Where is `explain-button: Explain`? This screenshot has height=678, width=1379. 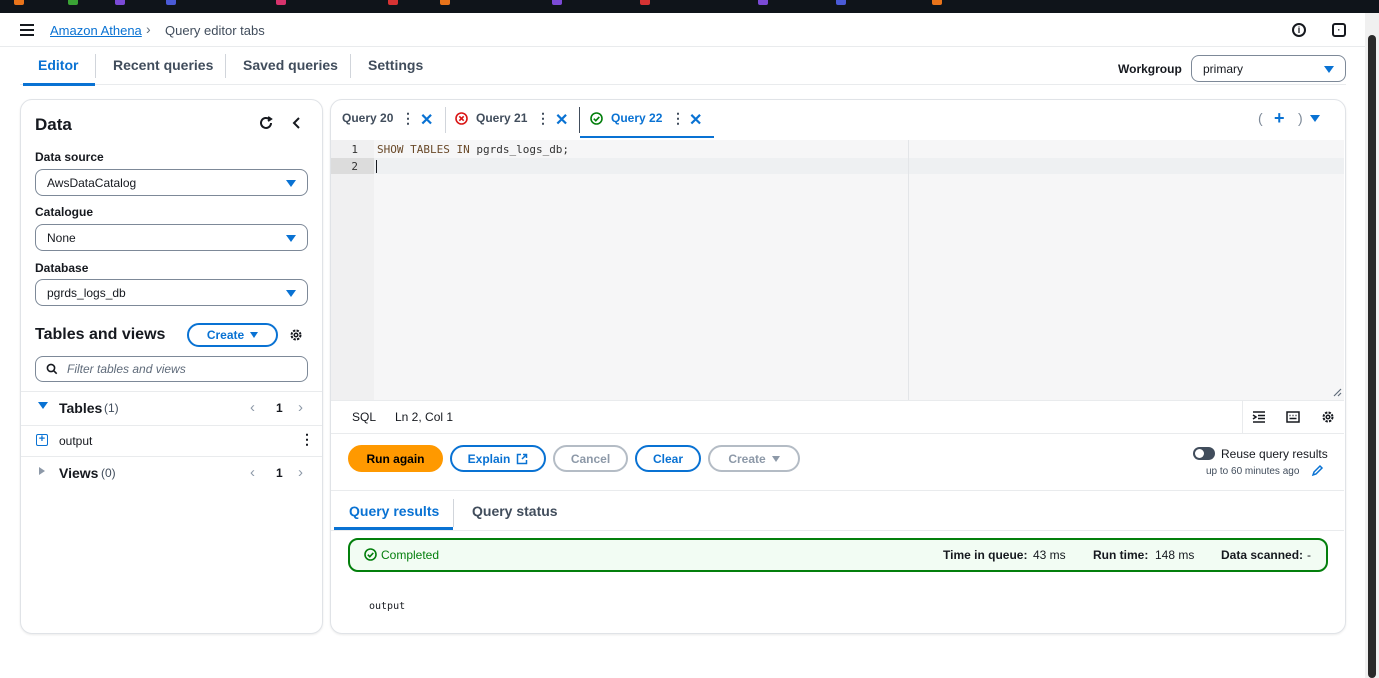 explain-button: Explain is located at coordinates (498, 458).